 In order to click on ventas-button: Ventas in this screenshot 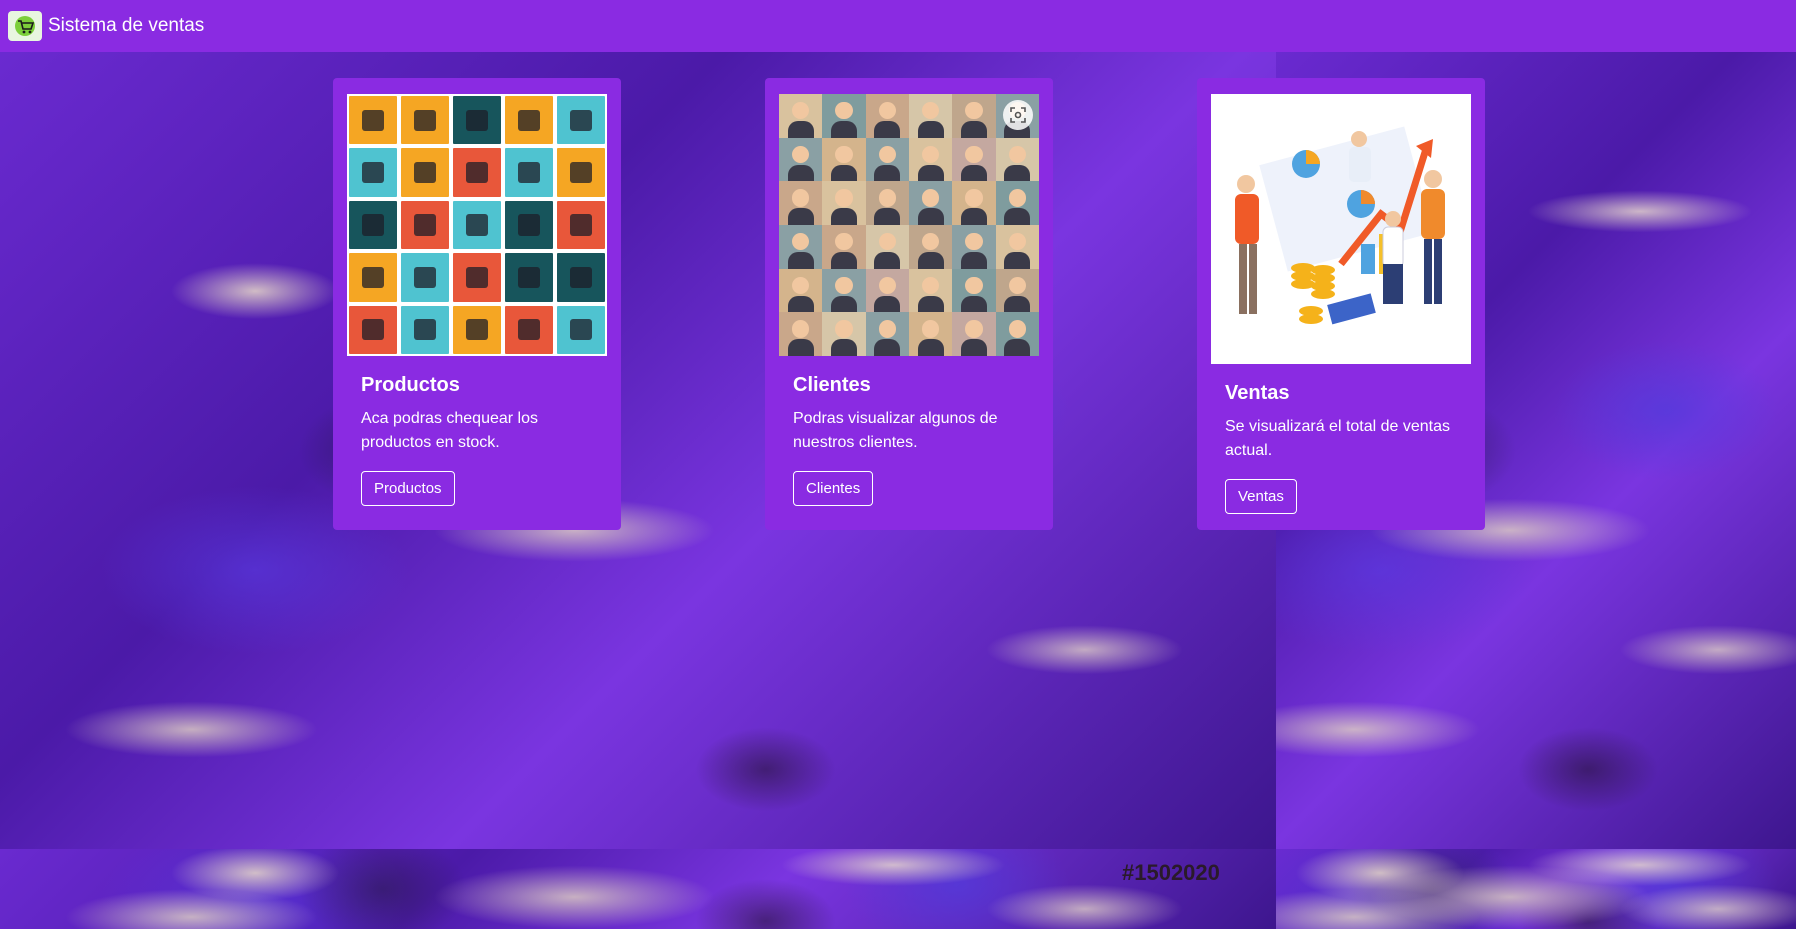, I will do `click(1261, 496)`.